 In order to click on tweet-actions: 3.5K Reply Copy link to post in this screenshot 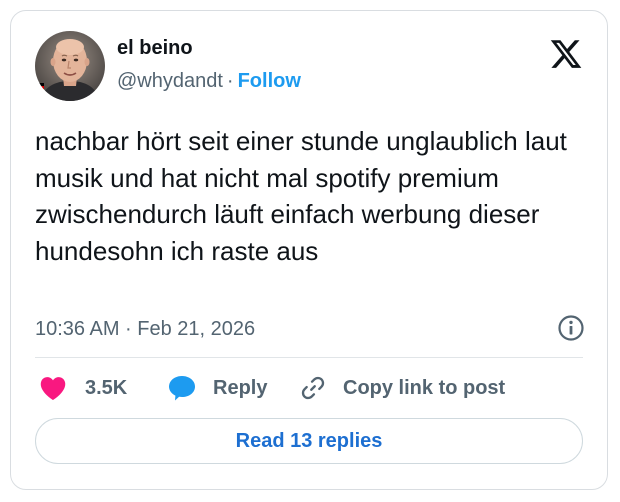, I will do `click(311, 388)`.